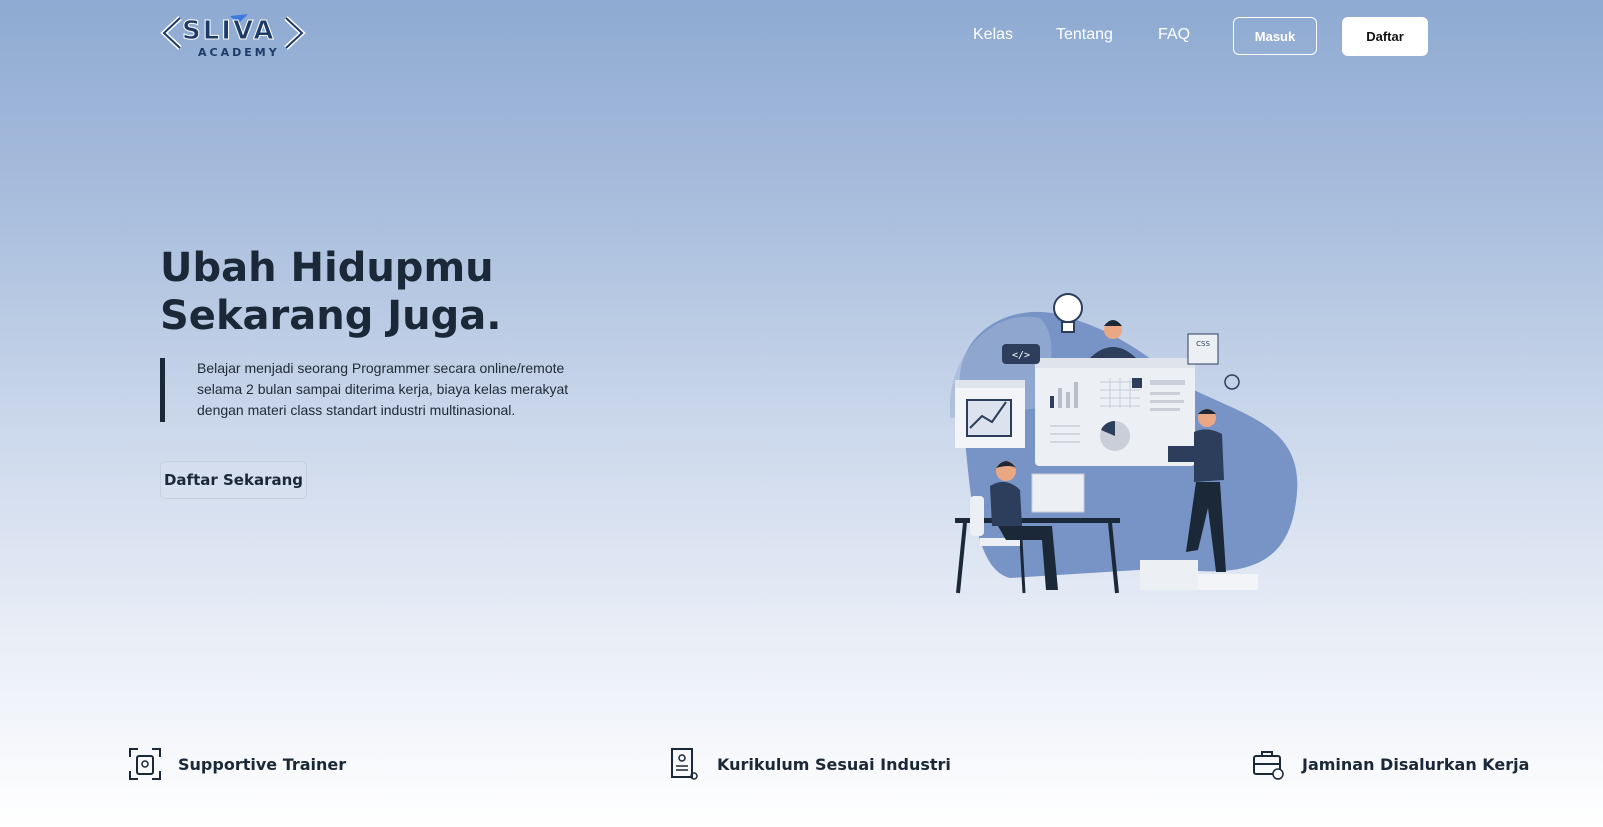  What do you see at coordinates (145, 764) in the screenshot?
I see `trainer-badge-icon` at bounding box center [145, 764].